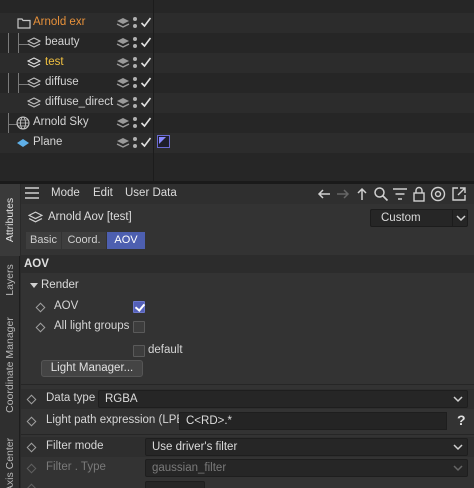 The height and width of the screenshot is (488, 474). What do you see at coordinates (139, 307) in the screenshot?
I see `aov-checkbox` at bounding box center [139, 307].